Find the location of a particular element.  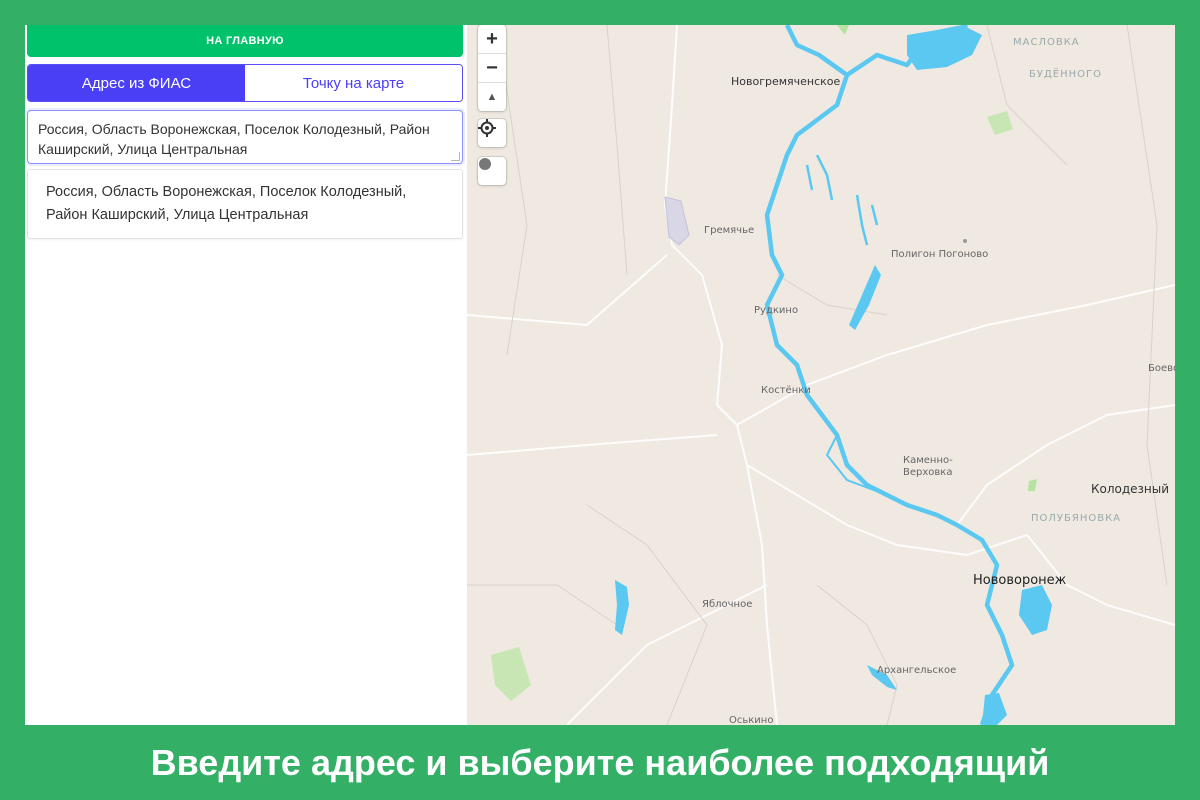

map-label: Рудкино is located at coordinates (776, 310).